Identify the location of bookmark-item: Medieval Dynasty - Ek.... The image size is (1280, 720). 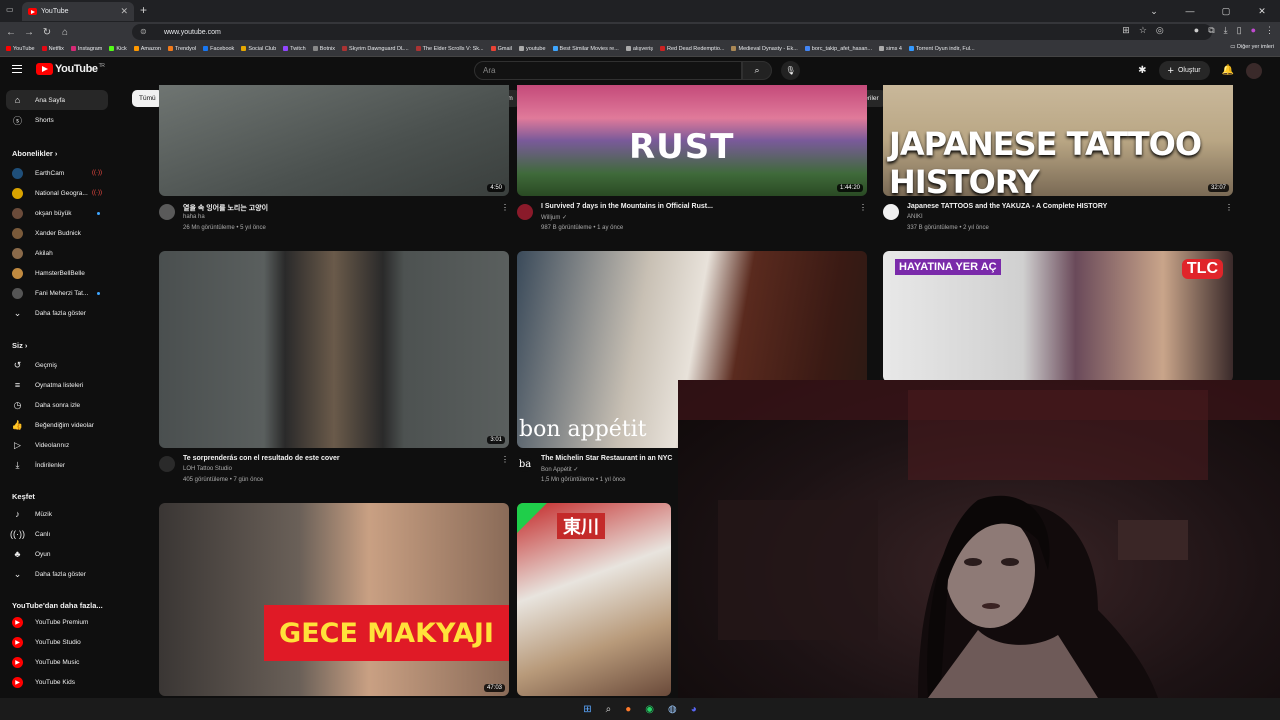
(764, 49).